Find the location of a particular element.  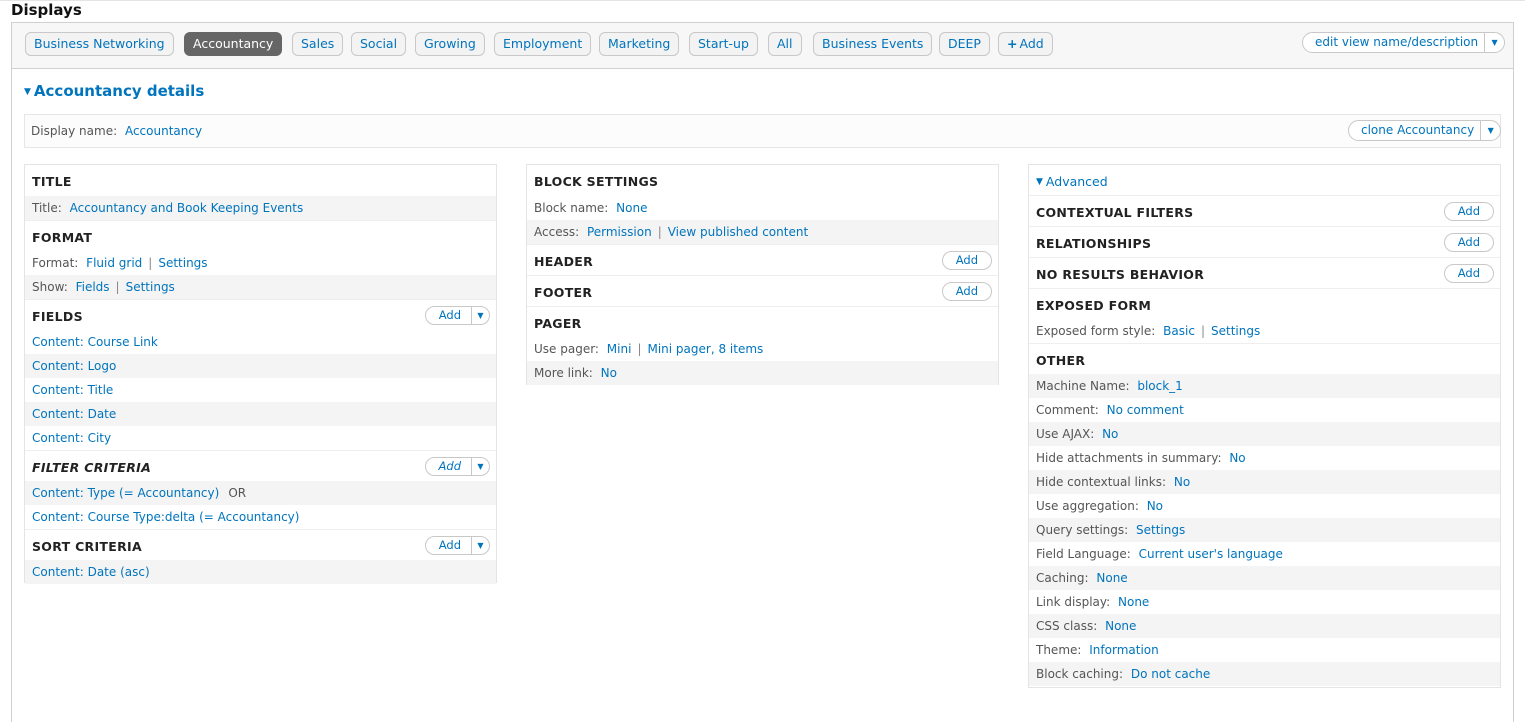

no-results-heading-text: NO RESULTS BEHAVIOR is located at coordinates (1120, 274).